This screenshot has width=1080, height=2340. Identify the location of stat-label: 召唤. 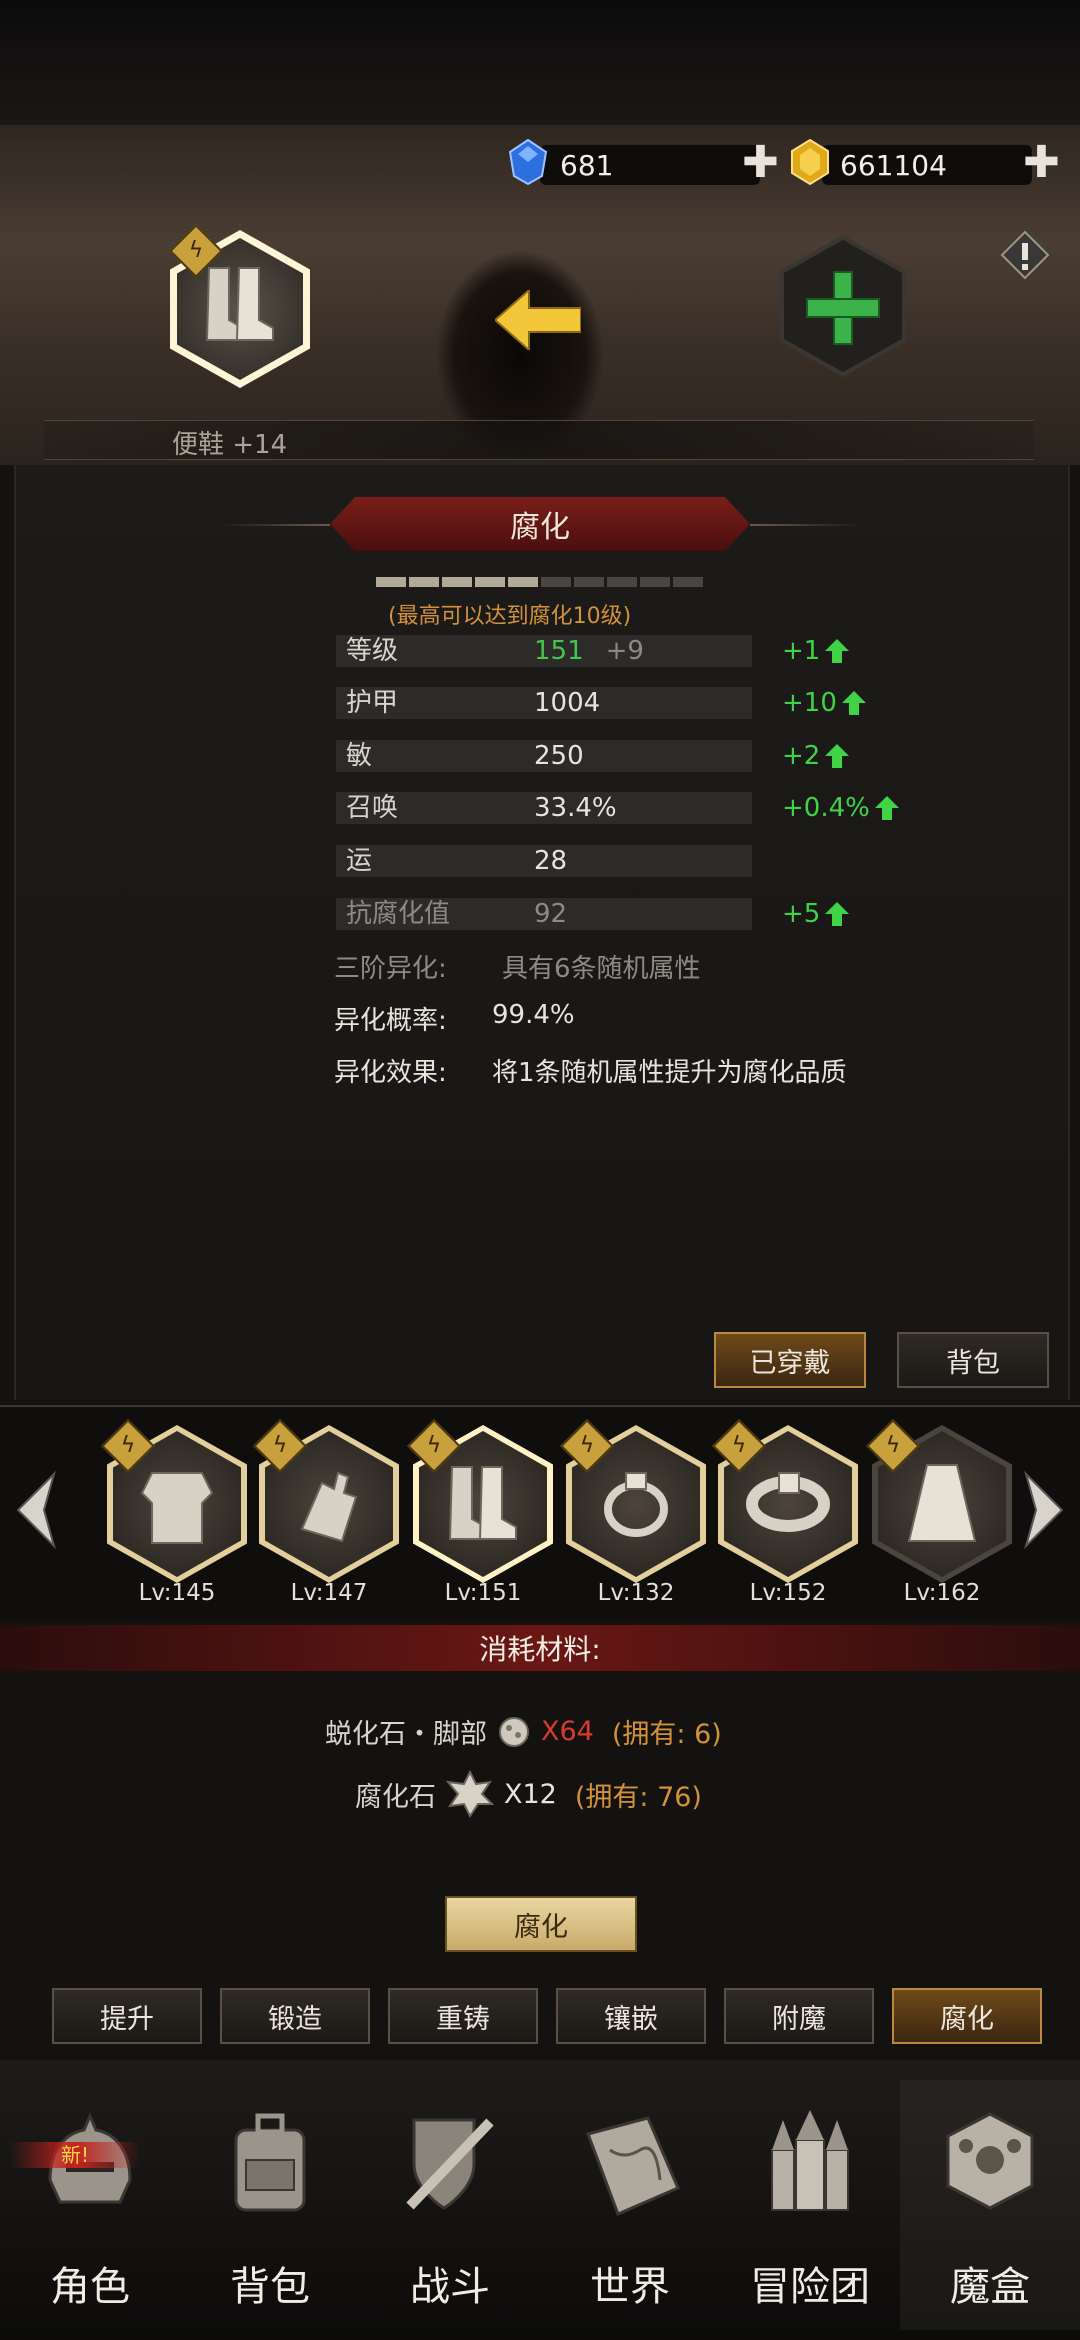
(423, 808).